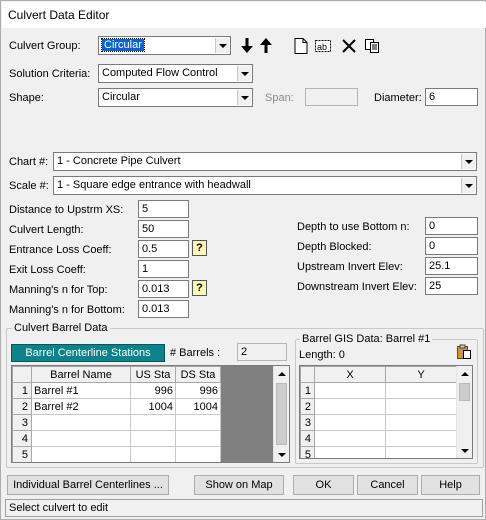  I want to click on culvert-group-label: Culvert Group:, so click(45, 46).